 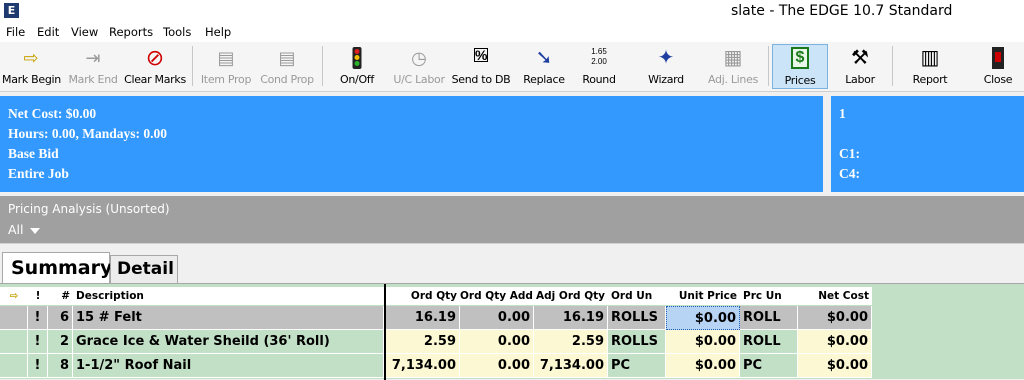 I want to click on close-door-icon, so click(x=998, y=58).